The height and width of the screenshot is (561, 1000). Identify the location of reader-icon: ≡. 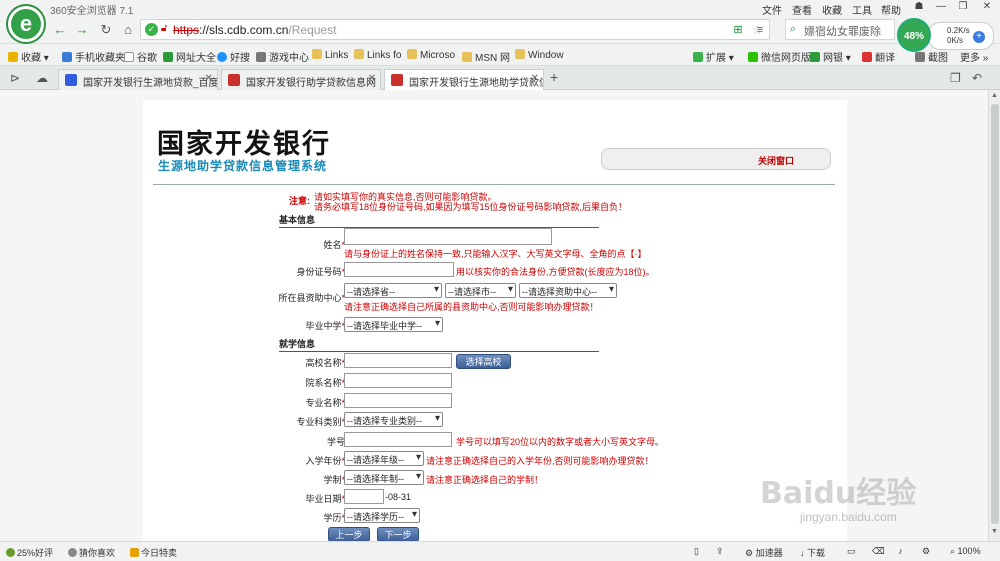
(760, 30).